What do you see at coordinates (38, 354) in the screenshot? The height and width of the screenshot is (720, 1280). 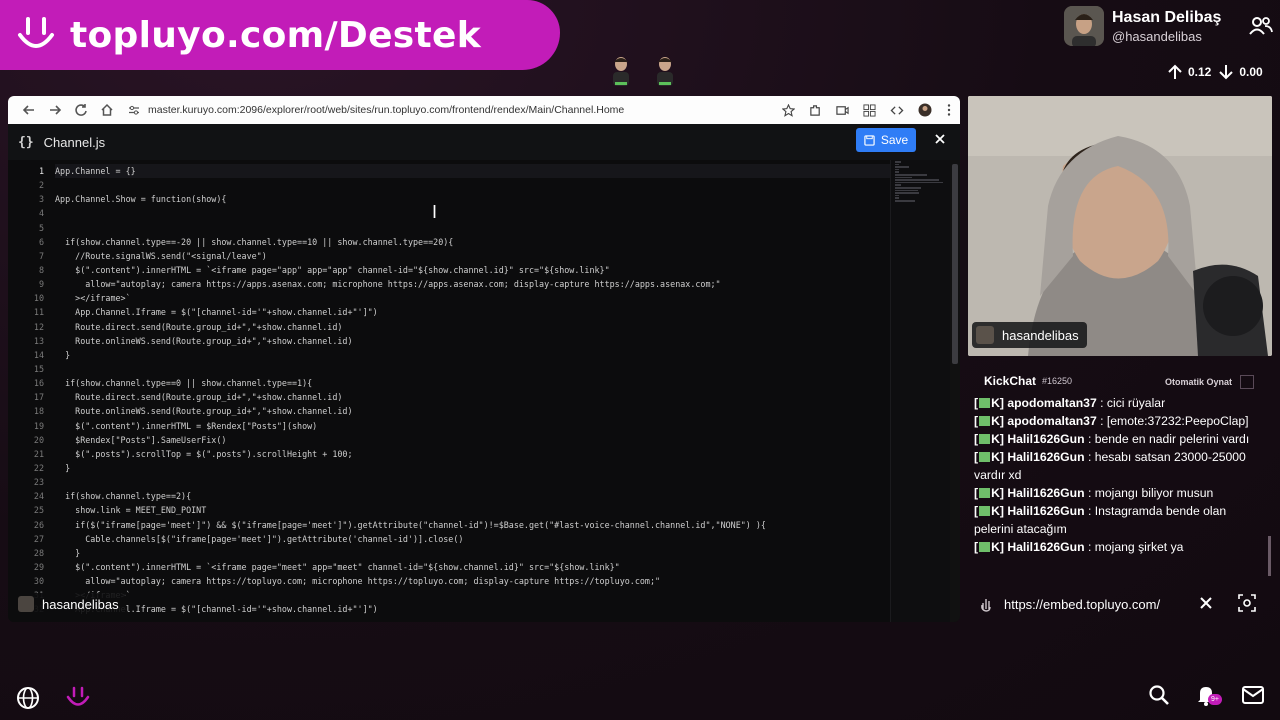 I see `line-number: 14` at bounding box center [38, 354].